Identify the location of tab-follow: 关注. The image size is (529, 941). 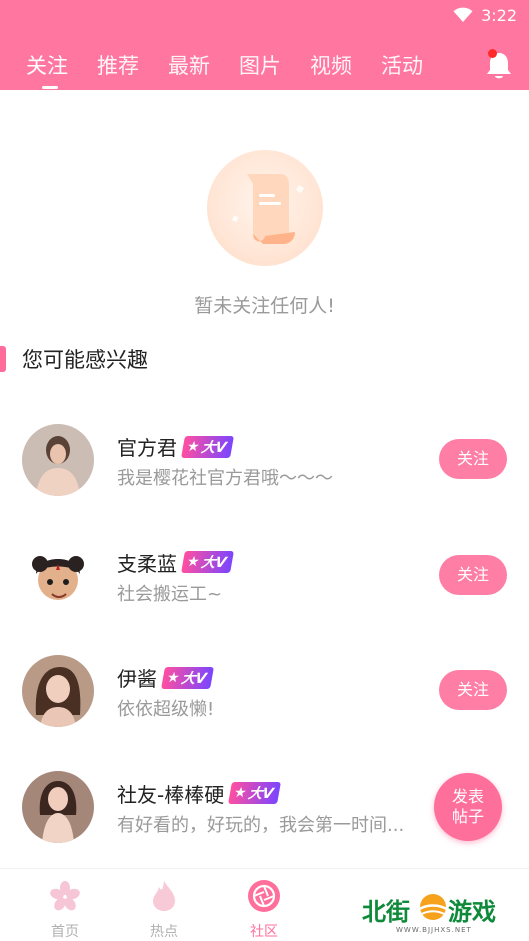
(47, 69).